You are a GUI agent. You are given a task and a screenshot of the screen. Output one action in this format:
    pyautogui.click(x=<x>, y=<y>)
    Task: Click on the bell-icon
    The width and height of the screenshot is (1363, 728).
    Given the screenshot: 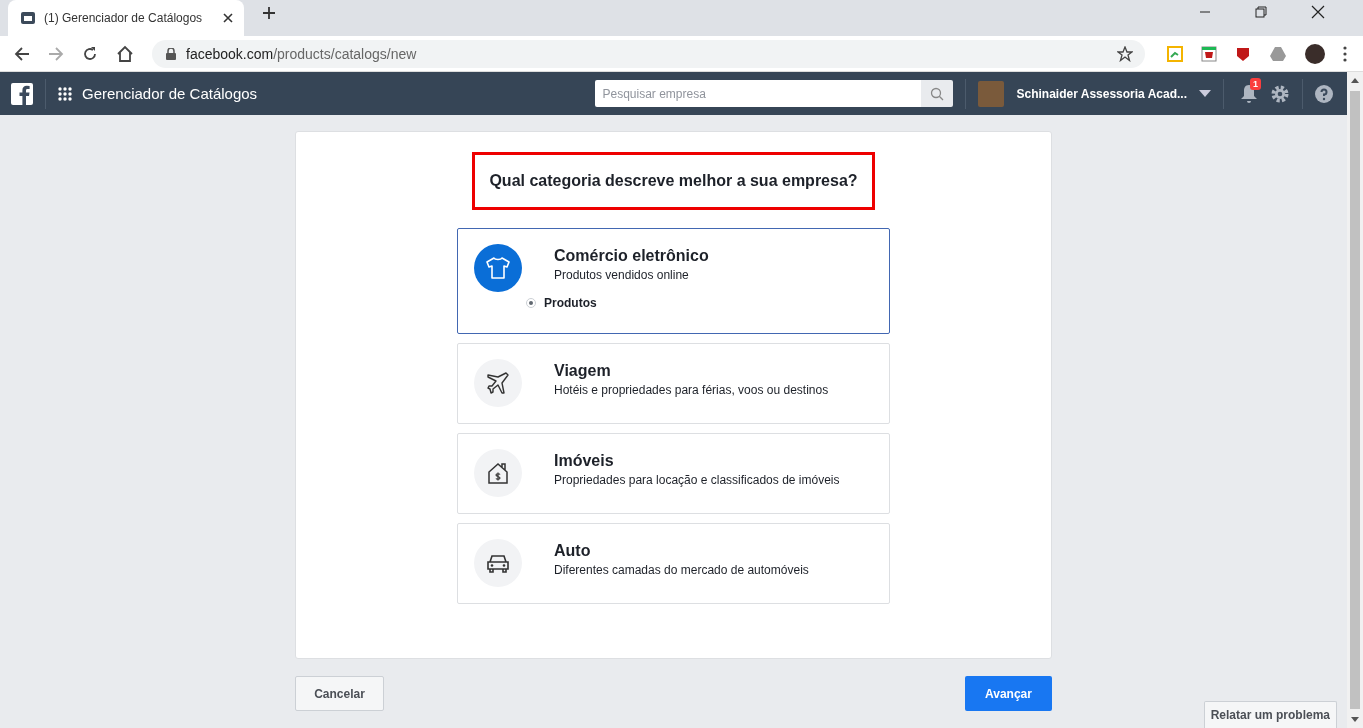 What is the action you would take?
    pyautogui.click(x=1249, y=93)
    